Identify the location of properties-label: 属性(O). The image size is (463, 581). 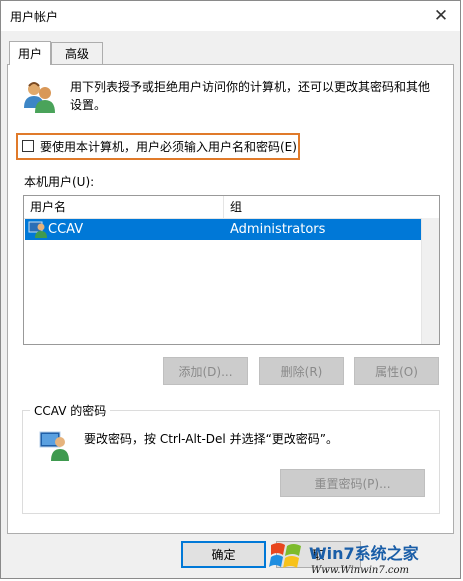
(396, 371).